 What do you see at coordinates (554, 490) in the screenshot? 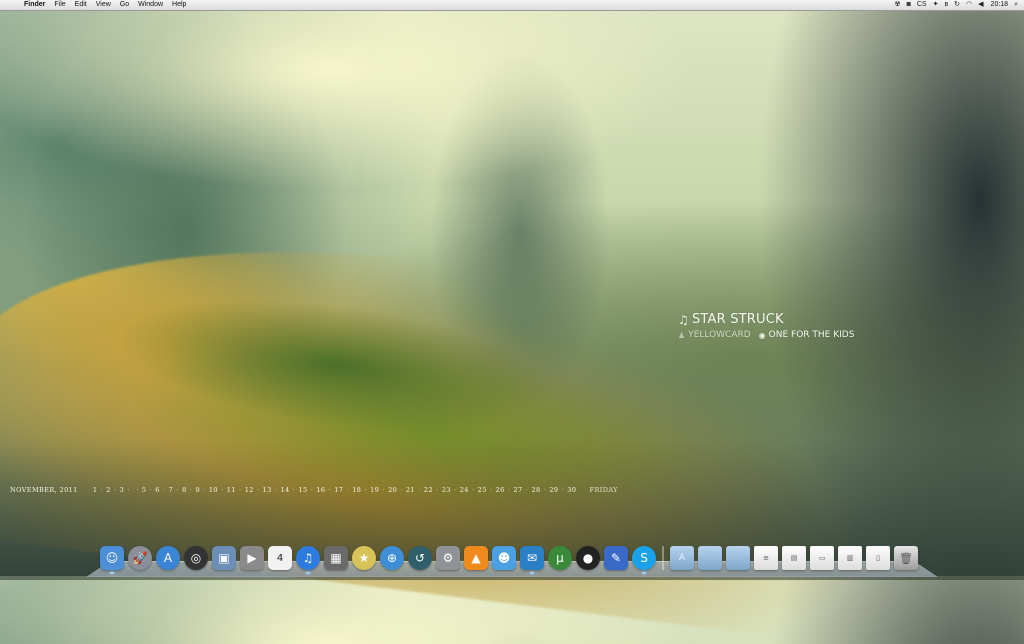
I see `calendar-day: 29` at bounding box center [554, 490].